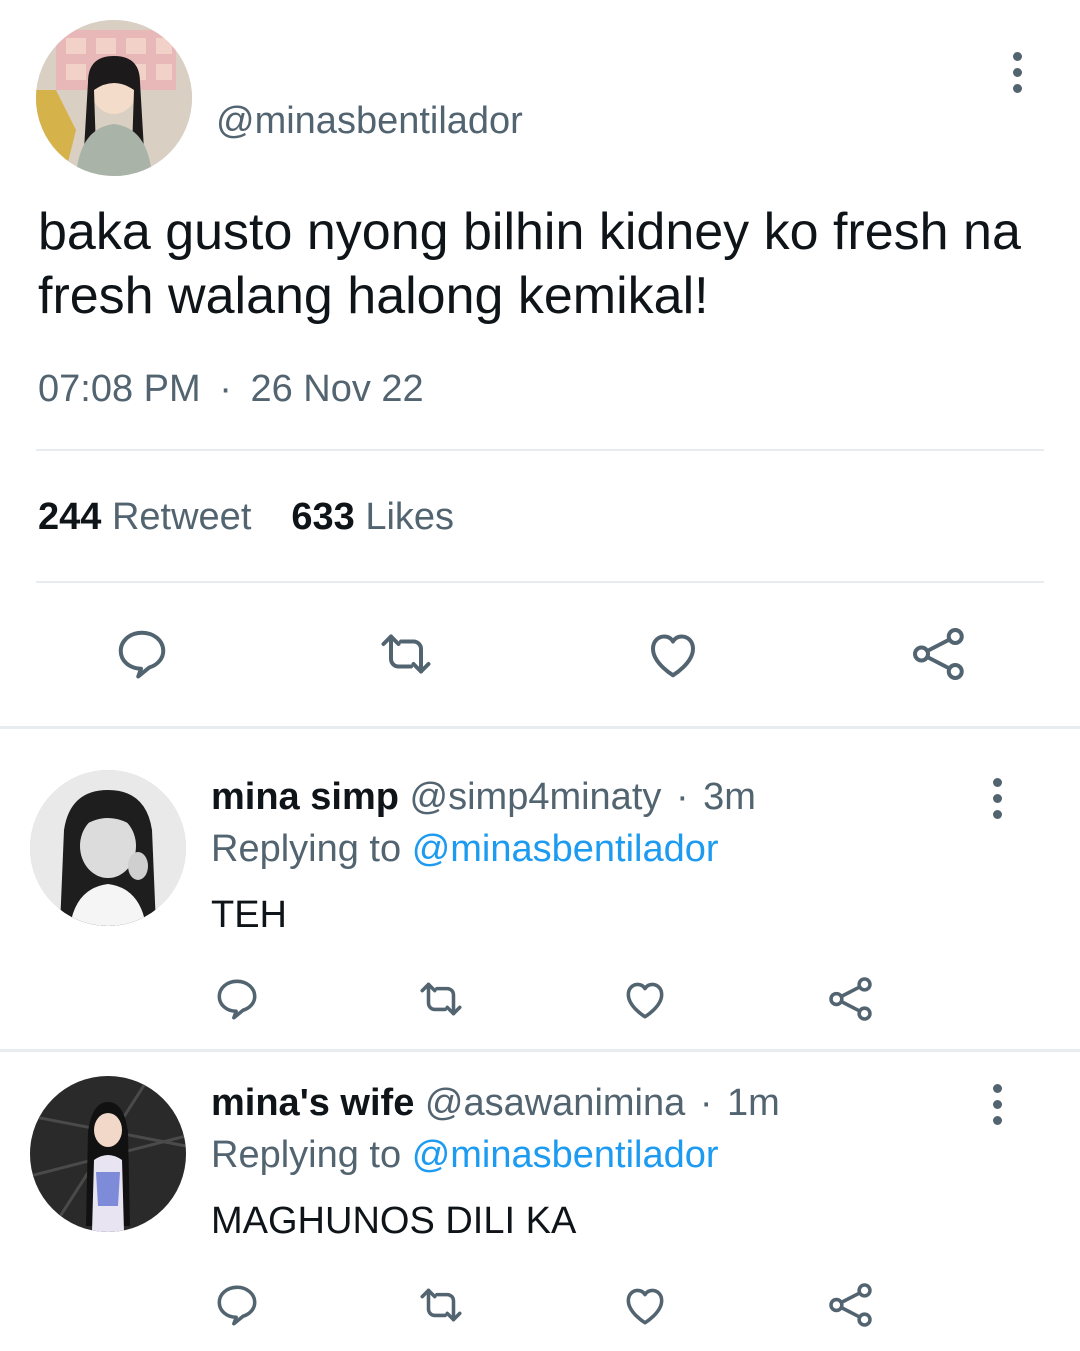 Image resolution: width=1080 pixels, height=1351 pixels. Describe the element at coordinates (729, 797) in the screenshot. I see `reply-age: 3m` at that location.